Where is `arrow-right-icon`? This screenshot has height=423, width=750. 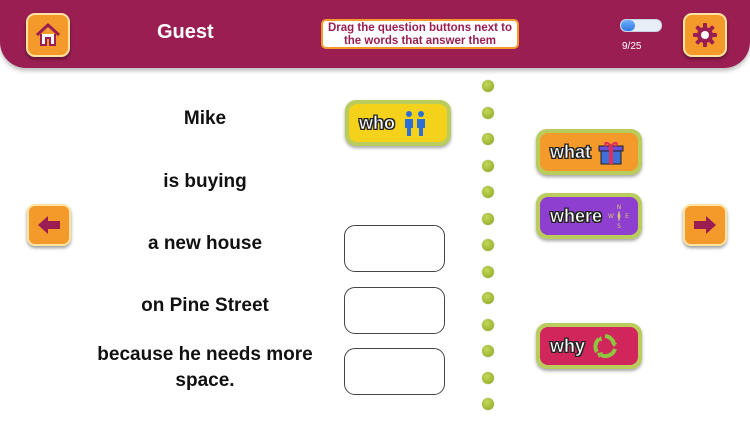
arrow-right-icon is located at coordinates (705, 225).